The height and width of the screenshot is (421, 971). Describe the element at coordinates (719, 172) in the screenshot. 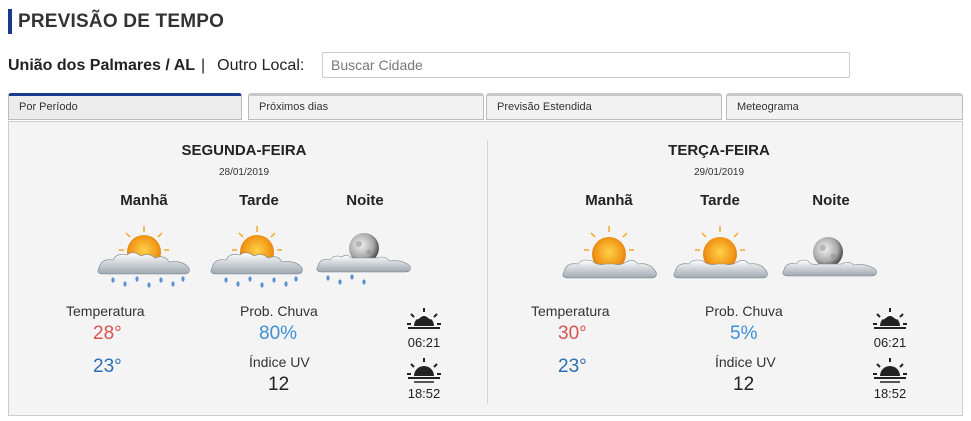

I see `day-date: 29/01/2019` at that location.